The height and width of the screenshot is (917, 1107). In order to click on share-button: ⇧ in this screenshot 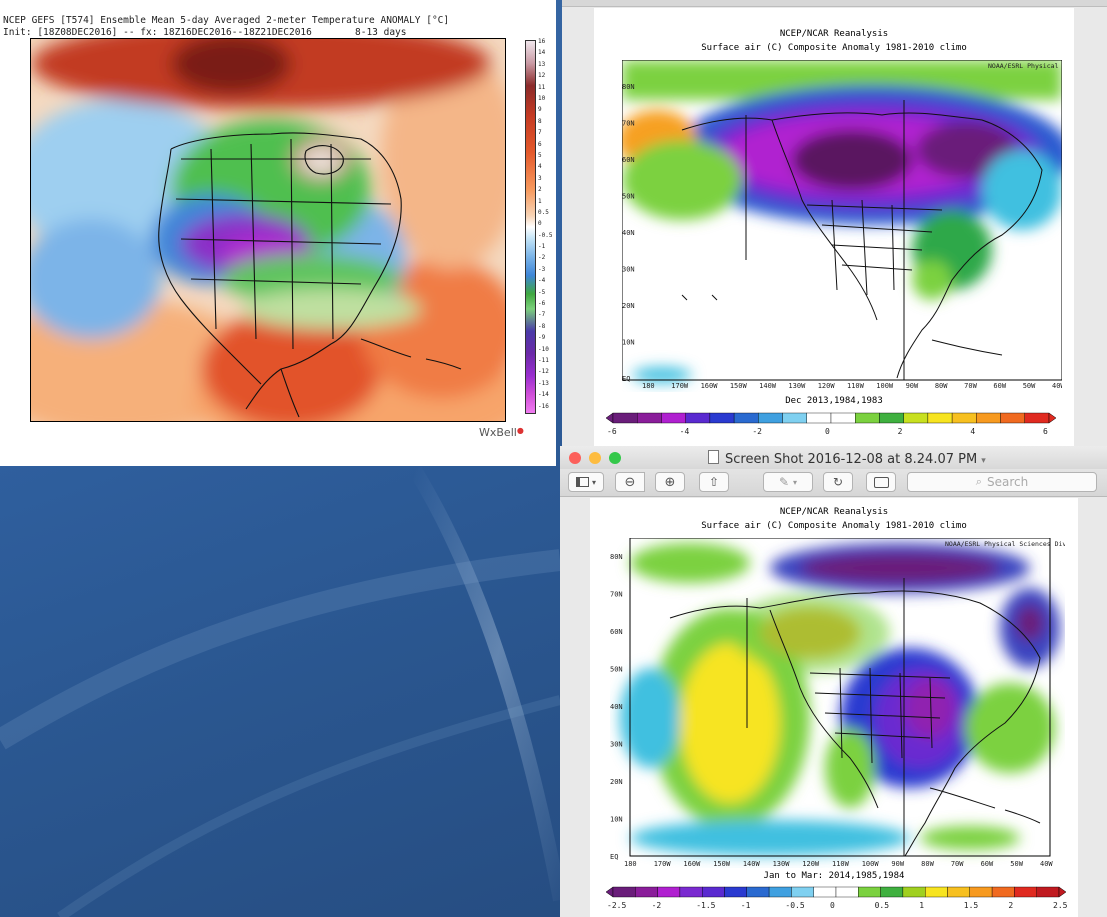, I will do `click(714, 482)`.